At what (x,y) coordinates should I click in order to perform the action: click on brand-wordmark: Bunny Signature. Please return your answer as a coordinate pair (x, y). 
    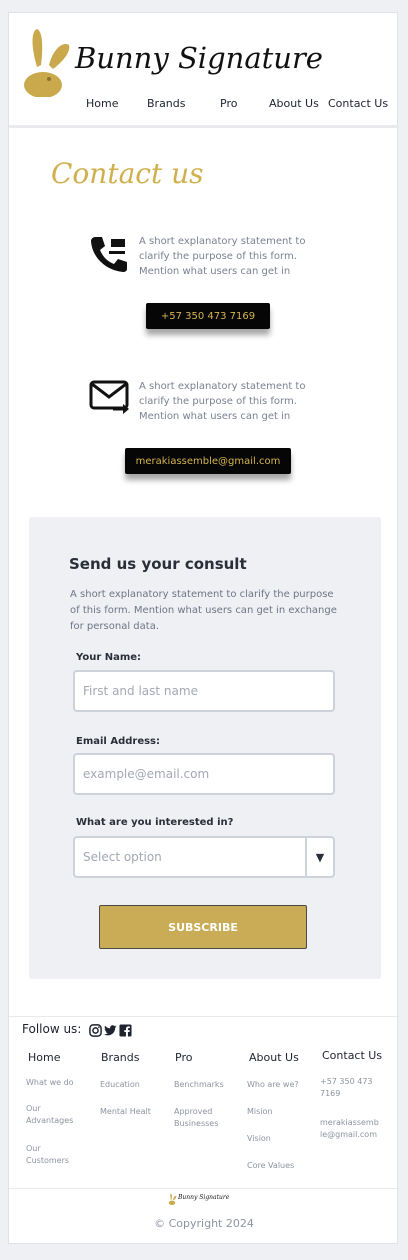
    Looking at the image, I should click on (199, 58).